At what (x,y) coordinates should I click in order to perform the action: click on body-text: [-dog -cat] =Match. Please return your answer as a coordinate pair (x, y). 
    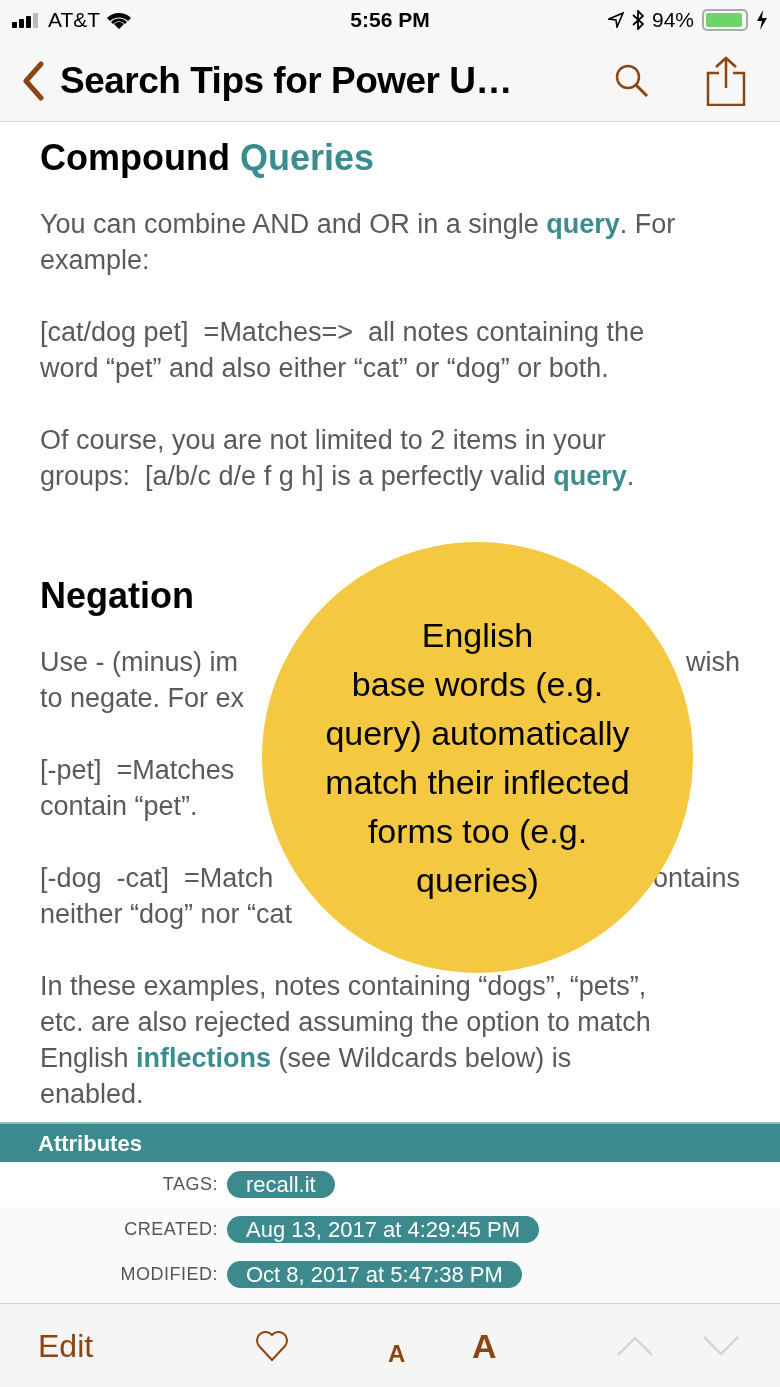
    Looking at the image, I should click on (157, 878).